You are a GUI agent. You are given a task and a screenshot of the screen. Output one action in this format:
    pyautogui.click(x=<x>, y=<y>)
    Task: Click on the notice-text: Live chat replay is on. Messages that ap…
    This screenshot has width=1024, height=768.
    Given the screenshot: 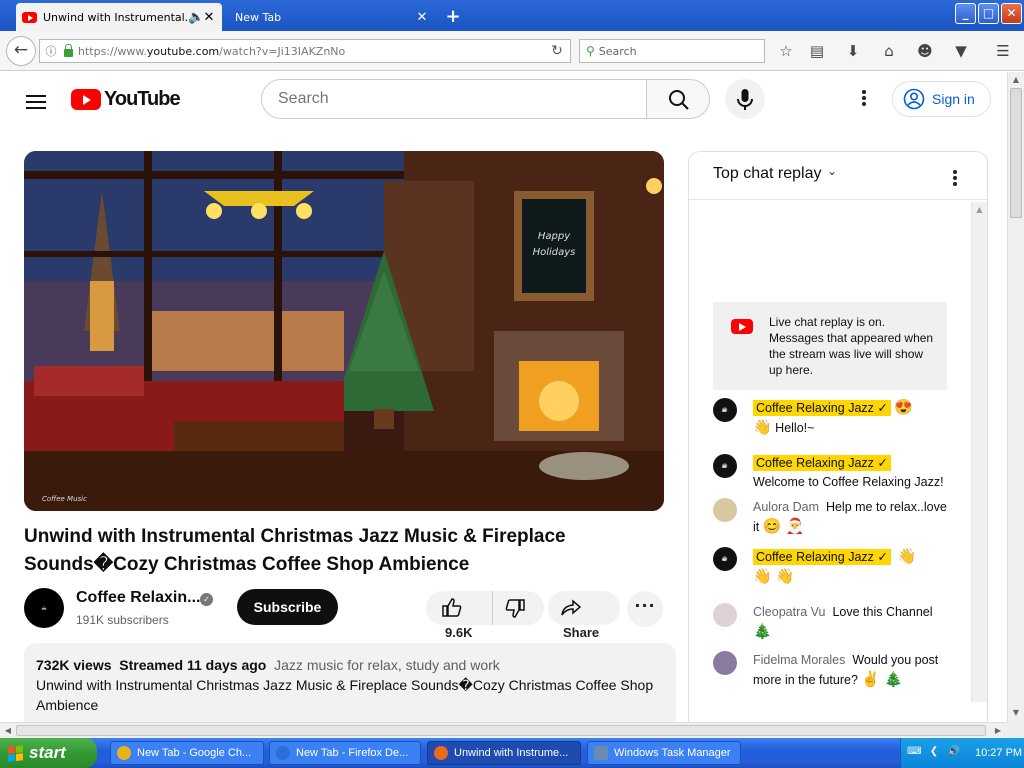 What is the action you would take?
    pyautogui.click(x=851, y=346)
    